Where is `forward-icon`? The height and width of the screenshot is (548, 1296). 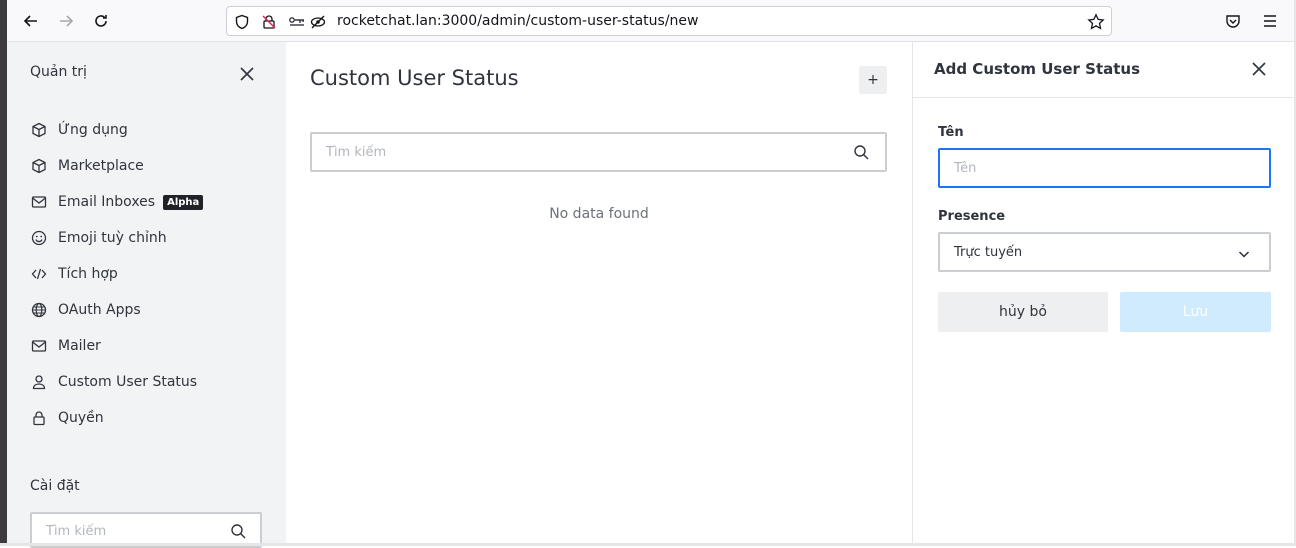 forward-icon is located at coordinates (66, 21).